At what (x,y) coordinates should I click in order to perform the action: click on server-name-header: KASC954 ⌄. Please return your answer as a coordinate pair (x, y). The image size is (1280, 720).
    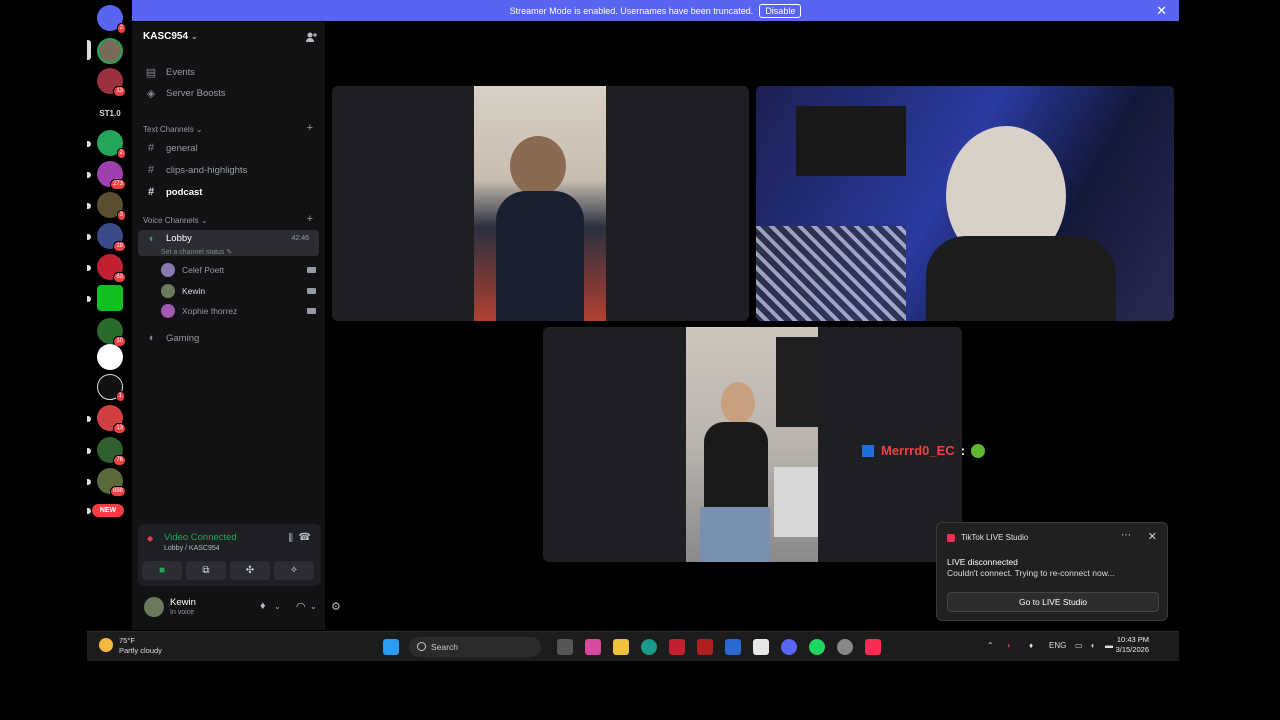
    Looking at the image, I should click on (170, 36).